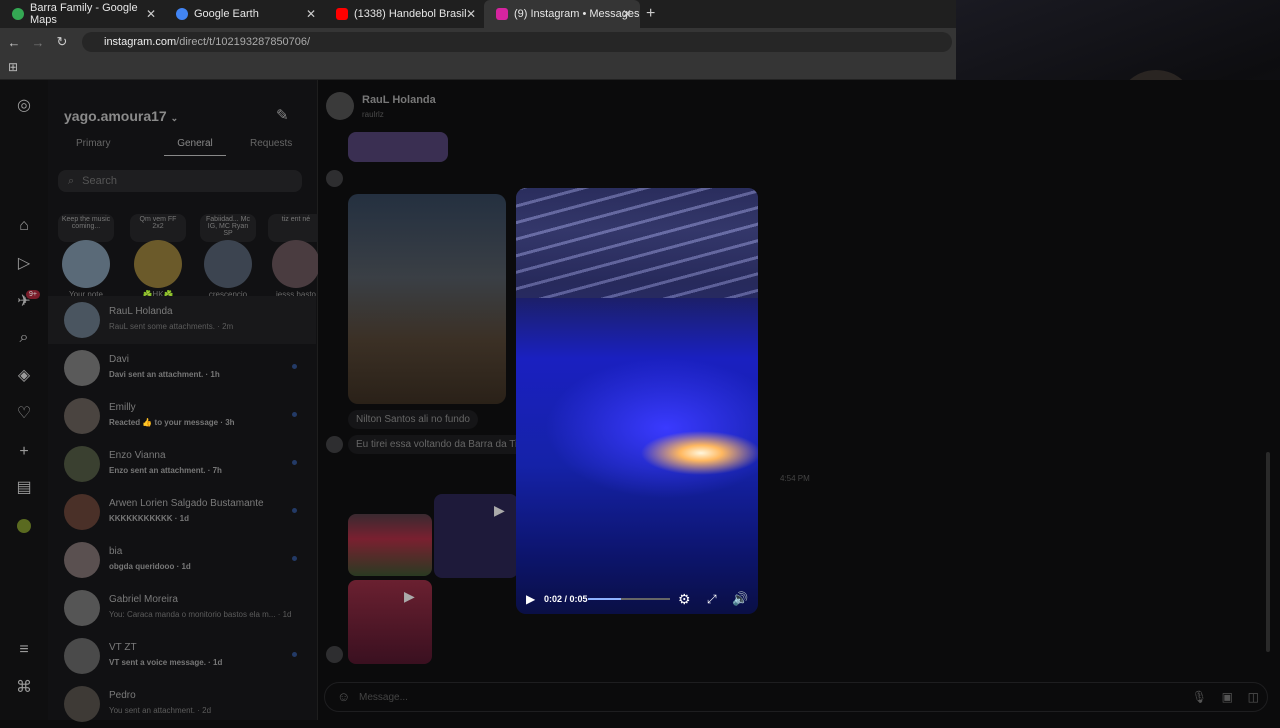  What do you see at coordinates (796, 697) in the screenshot?
I see `message-input: ☺ Message... 🎙 ▣ ◫` at bounding box center [796, 697].